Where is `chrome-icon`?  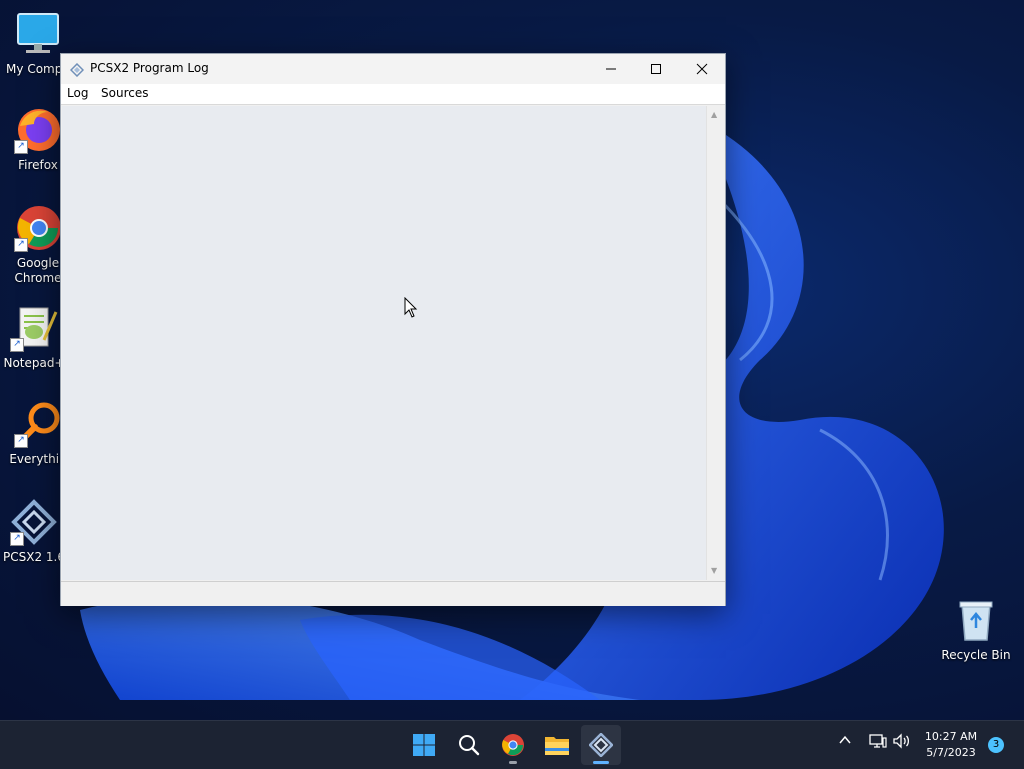
chrome-icon is located at coordinates (513, 745).